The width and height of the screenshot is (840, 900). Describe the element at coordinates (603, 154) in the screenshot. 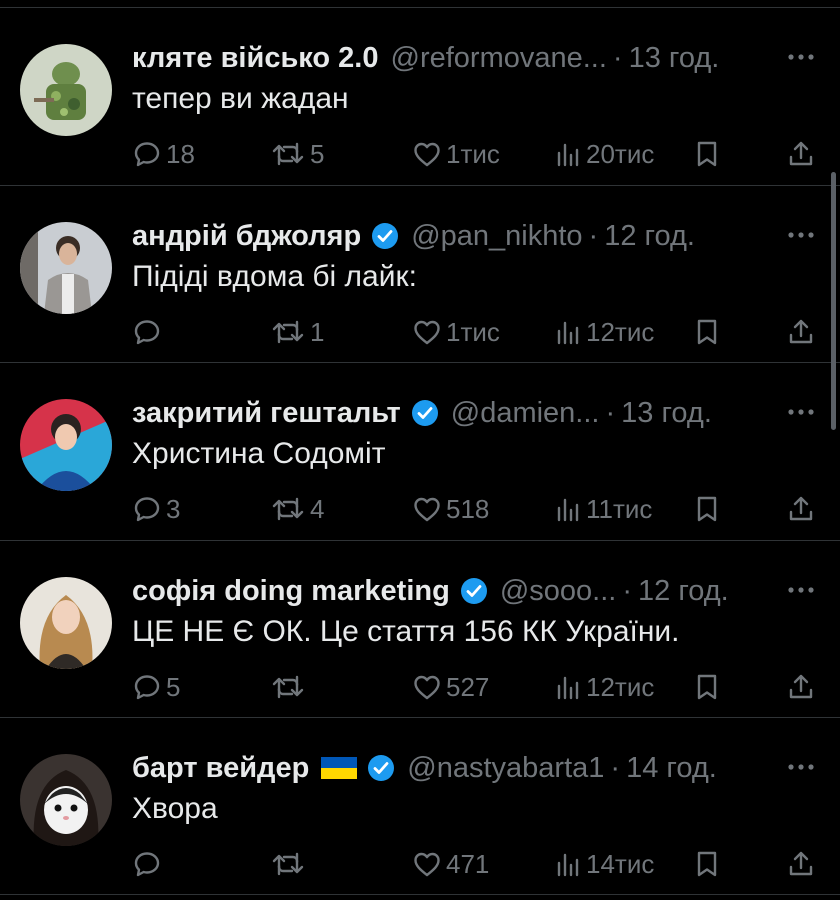

I see `views-button: 20тис` at that location.